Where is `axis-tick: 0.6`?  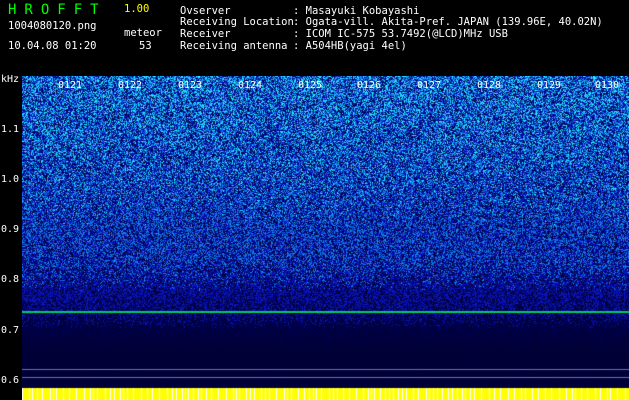 axis-tick: 0.6 is located at coordinates (10, 380).